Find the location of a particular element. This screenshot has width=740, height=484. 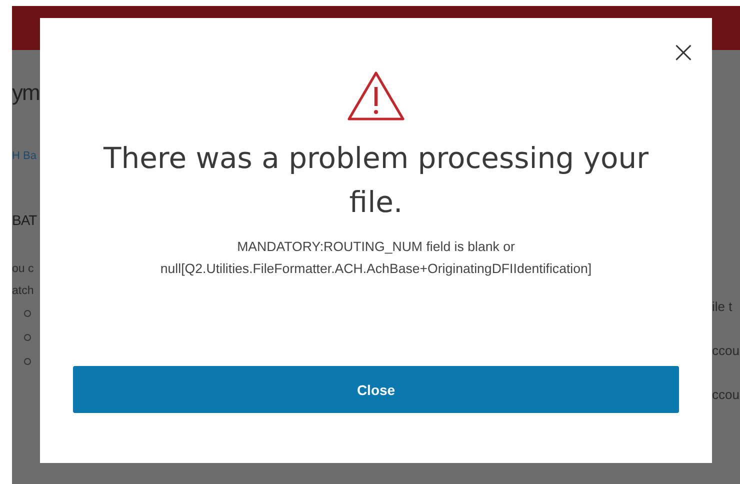

error-message: MANDATORY:ROUTING_NUM field is blank or null[Q2.Utilities.FileFormatter.ACH.AchBase+OriginatingDFIIdentification] is located at coordinates (376, 258).